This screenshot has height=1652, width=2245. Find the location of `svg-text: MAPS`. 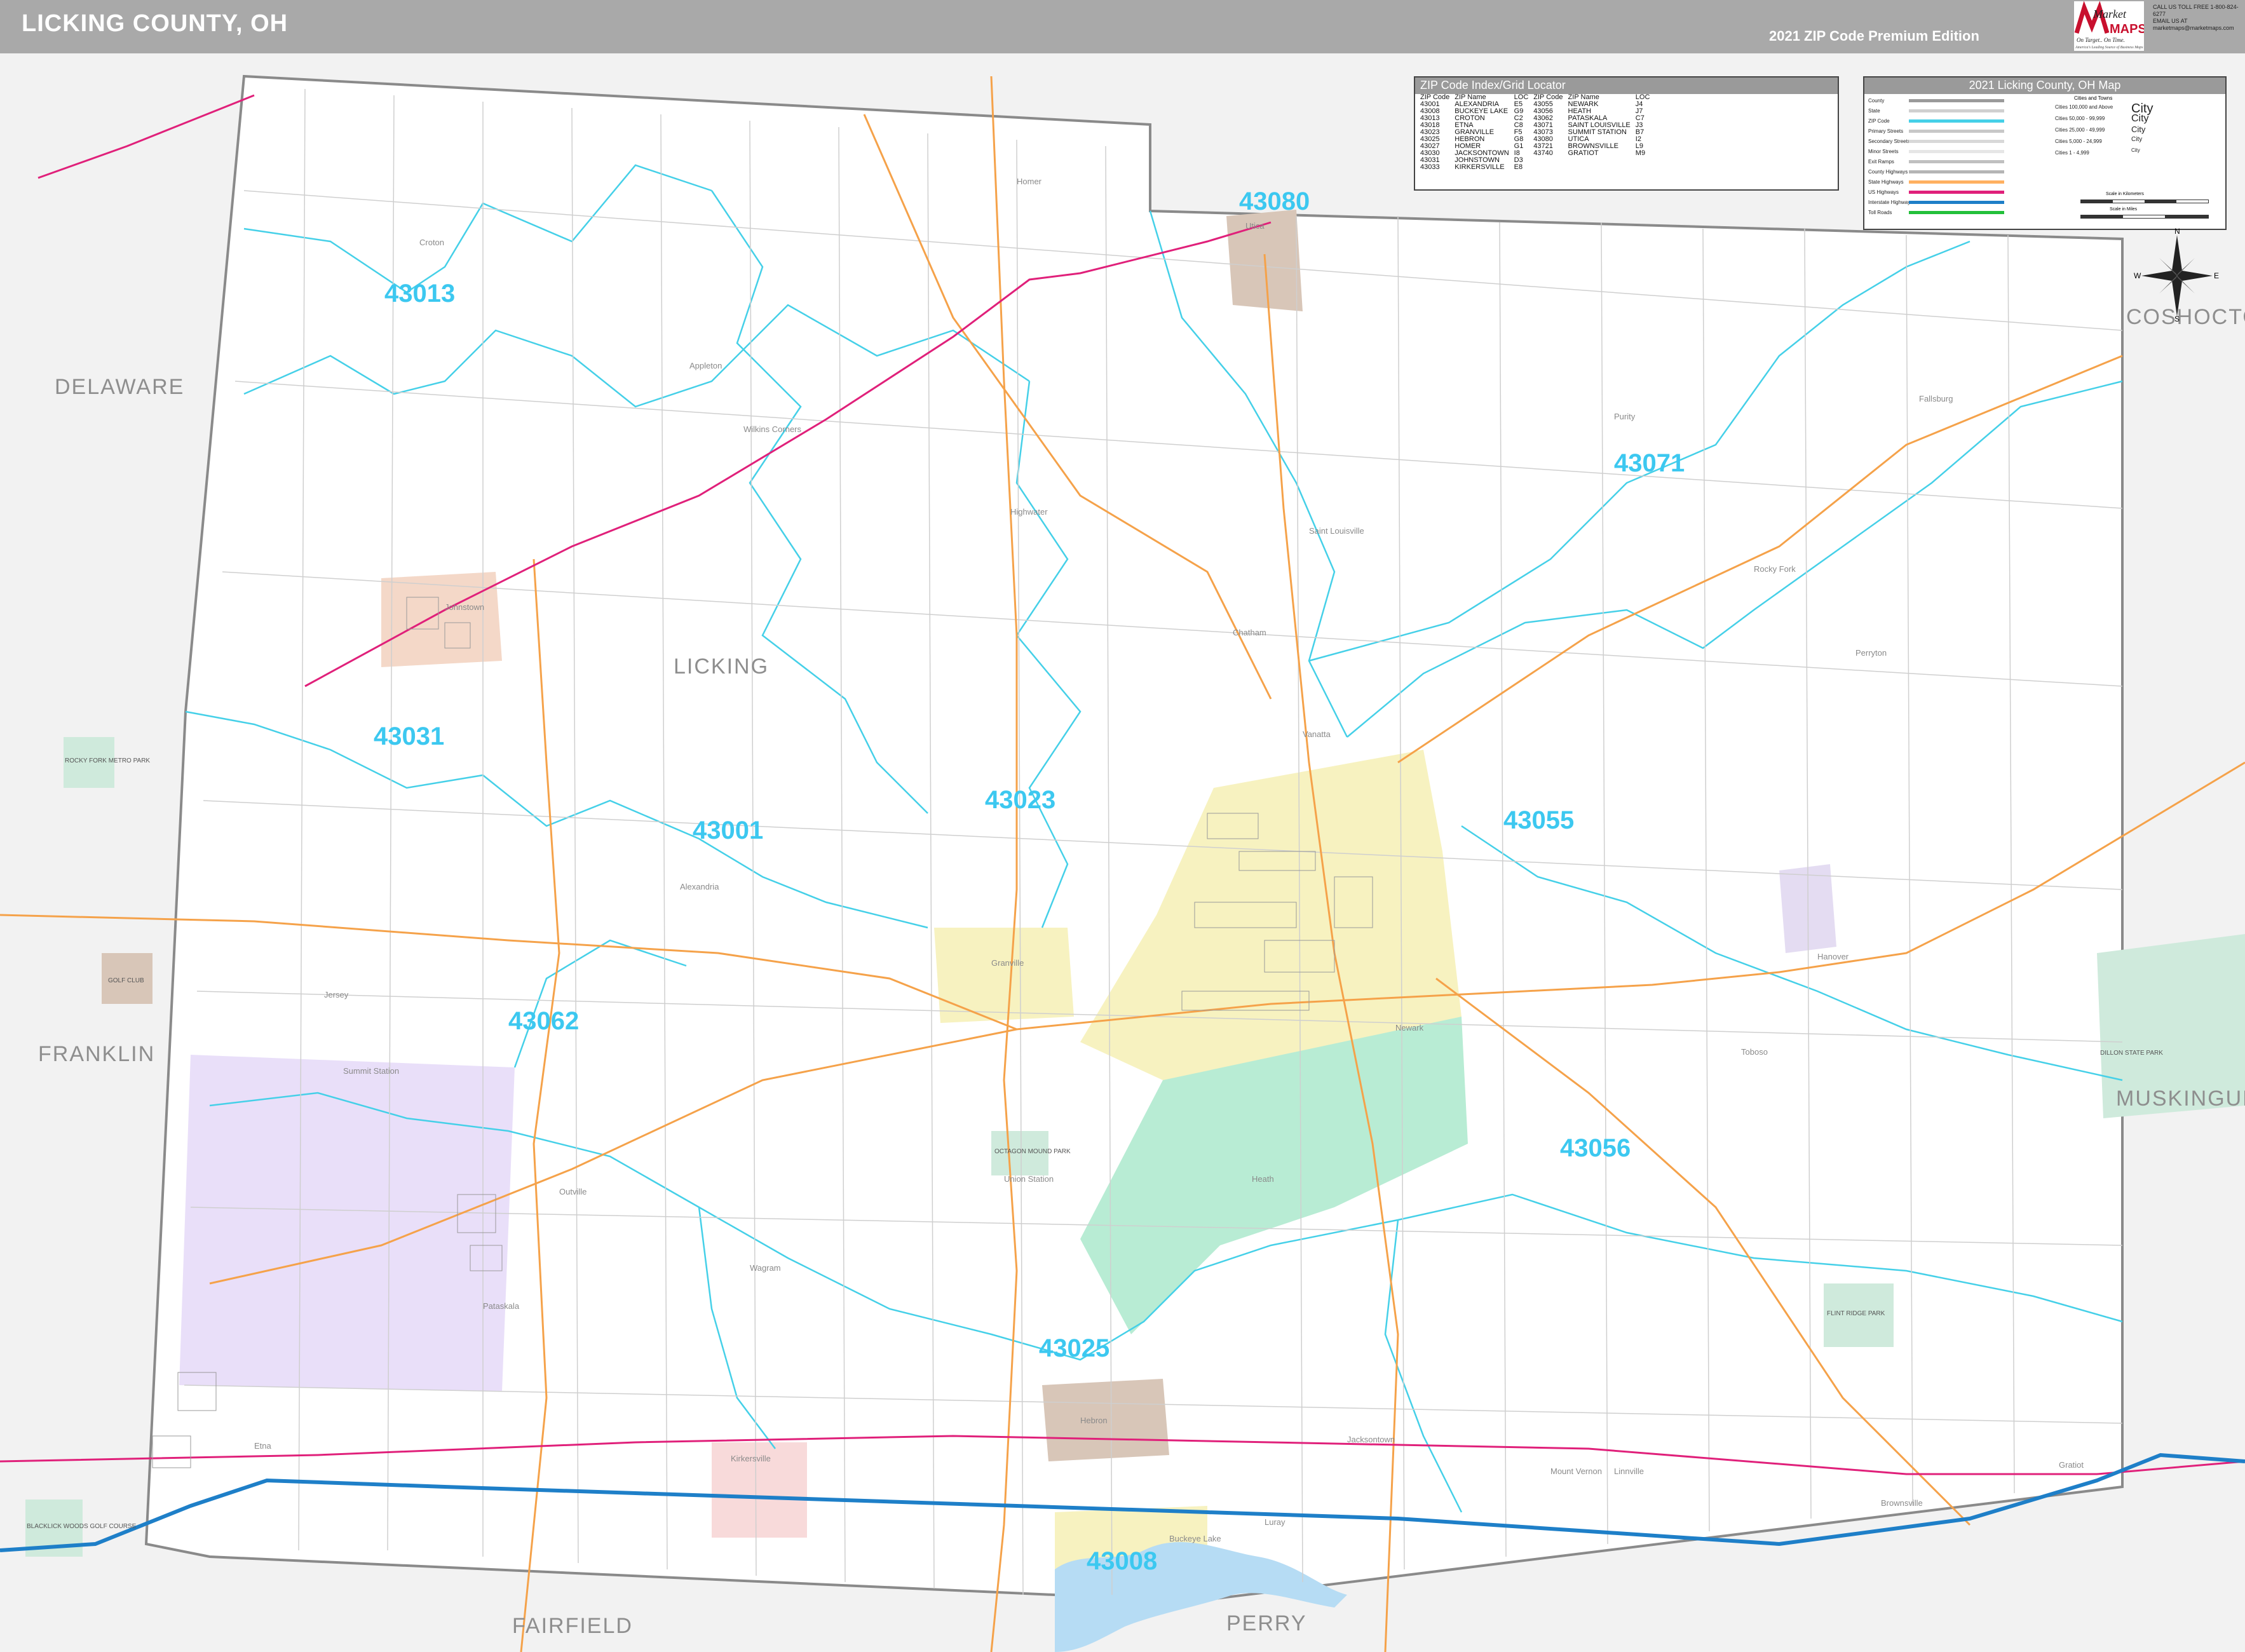

svg-text: MAPS is located at coordinates (2127, 29).